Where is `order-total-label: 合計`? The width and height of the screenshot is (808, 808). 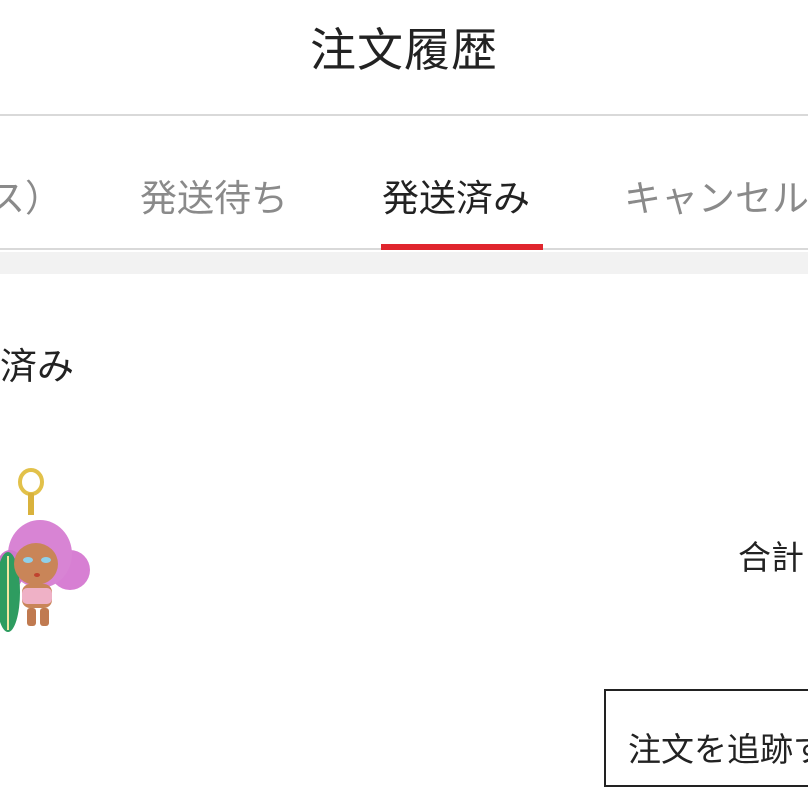
order-total-label: 合計 is located at coordinates (771, 557).